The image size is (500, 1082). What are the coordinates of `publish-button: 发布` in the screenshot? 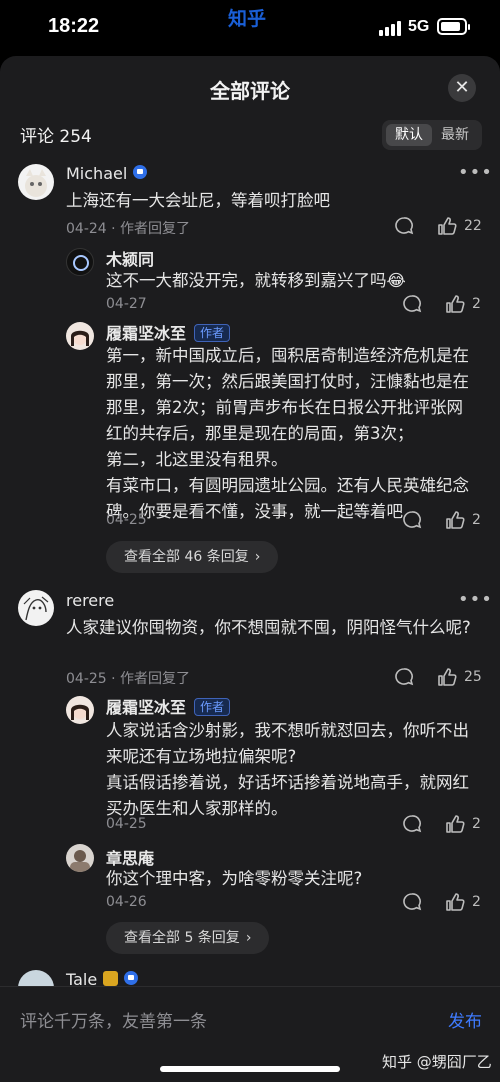 It's located at (465, 1019).